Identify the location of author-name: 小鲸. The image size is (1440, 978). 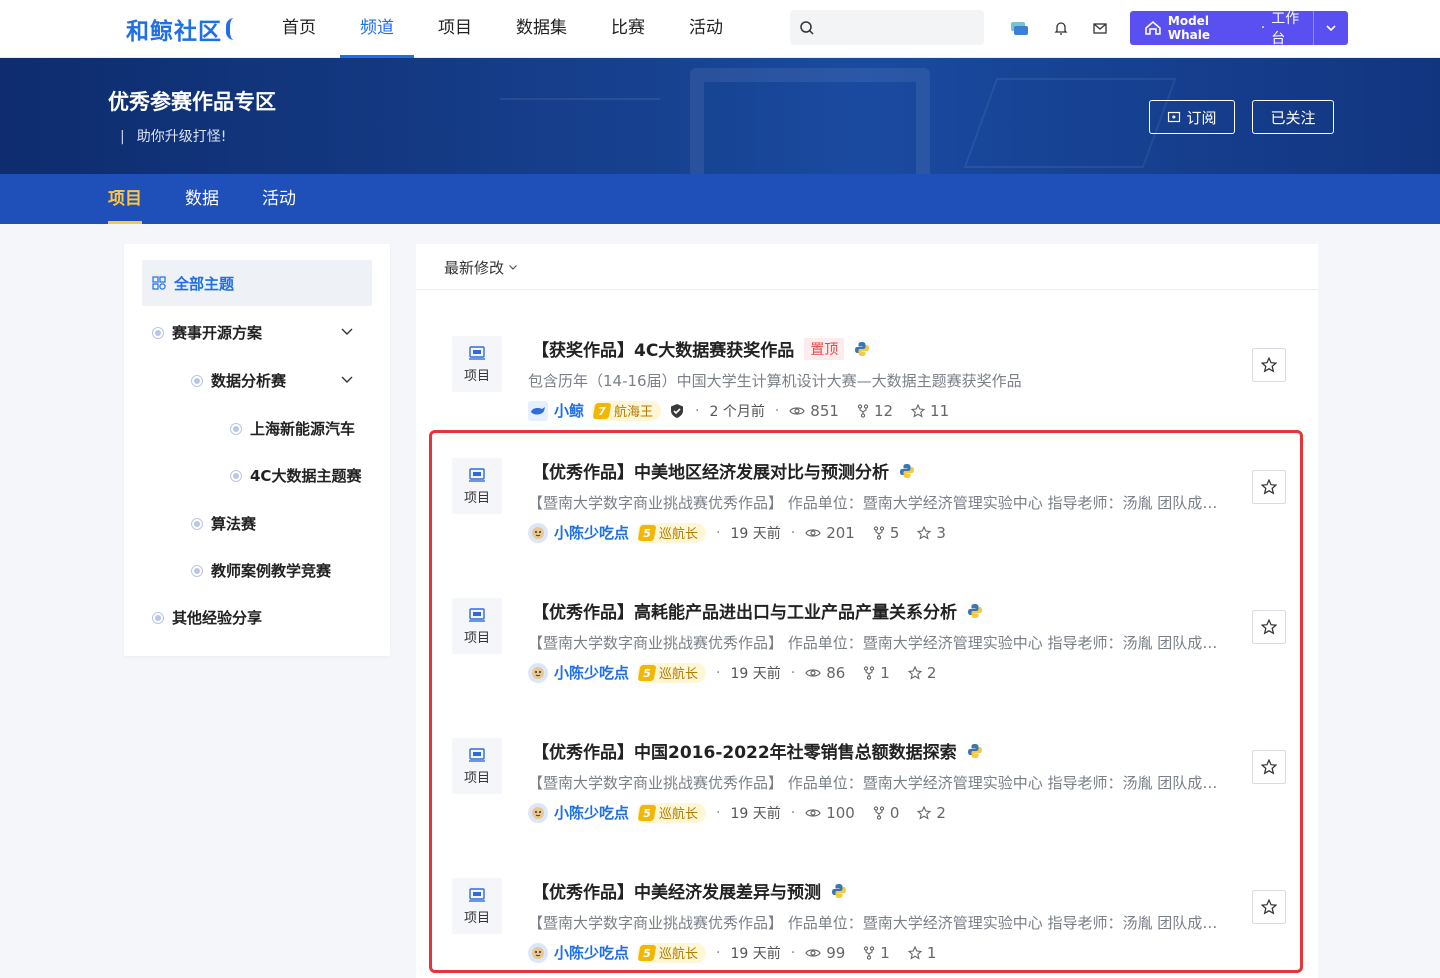
(569, 410).